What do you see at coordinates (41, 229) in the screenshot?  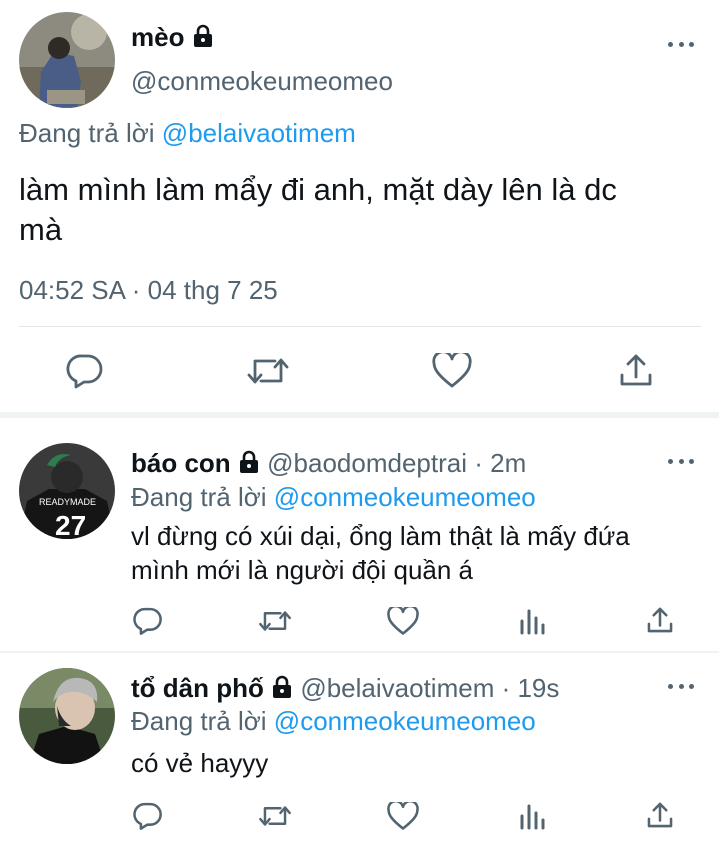 I see `tweet-text-line: mà` at bounding box center [41, 229].